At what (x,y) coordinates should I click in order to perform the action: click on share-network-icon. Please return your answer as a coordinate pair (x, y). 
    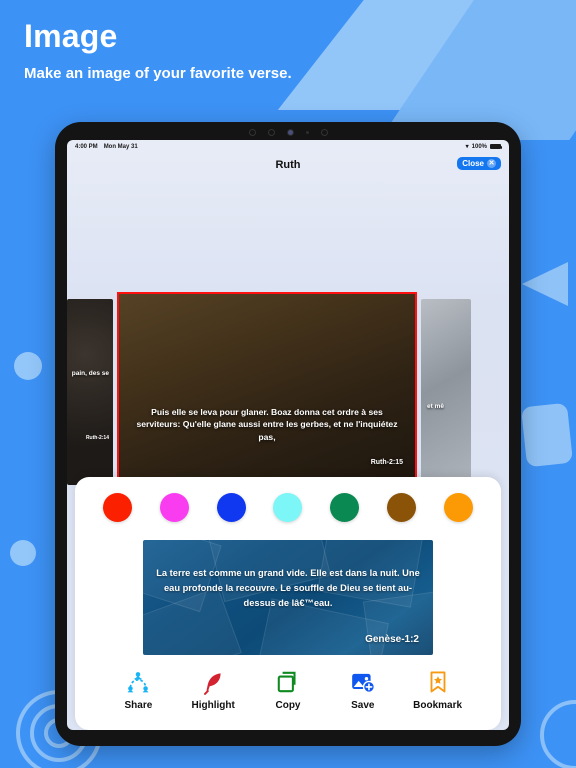
    Looking at the image, I should click on (138, 682).